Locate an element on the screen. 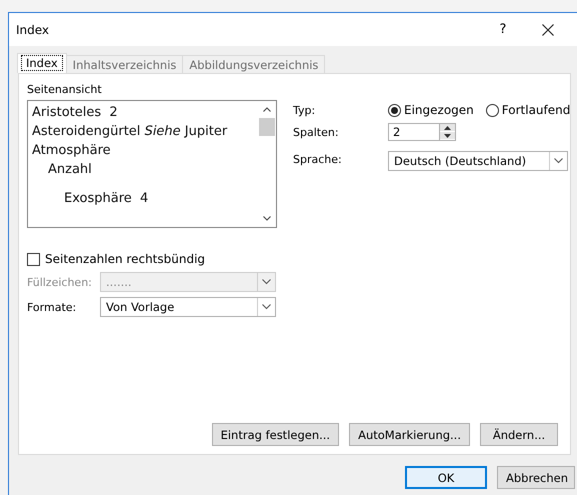 This screenshot has height=495, width=577. index-entry: Atmosphäre is located at coordinates (72, 151).